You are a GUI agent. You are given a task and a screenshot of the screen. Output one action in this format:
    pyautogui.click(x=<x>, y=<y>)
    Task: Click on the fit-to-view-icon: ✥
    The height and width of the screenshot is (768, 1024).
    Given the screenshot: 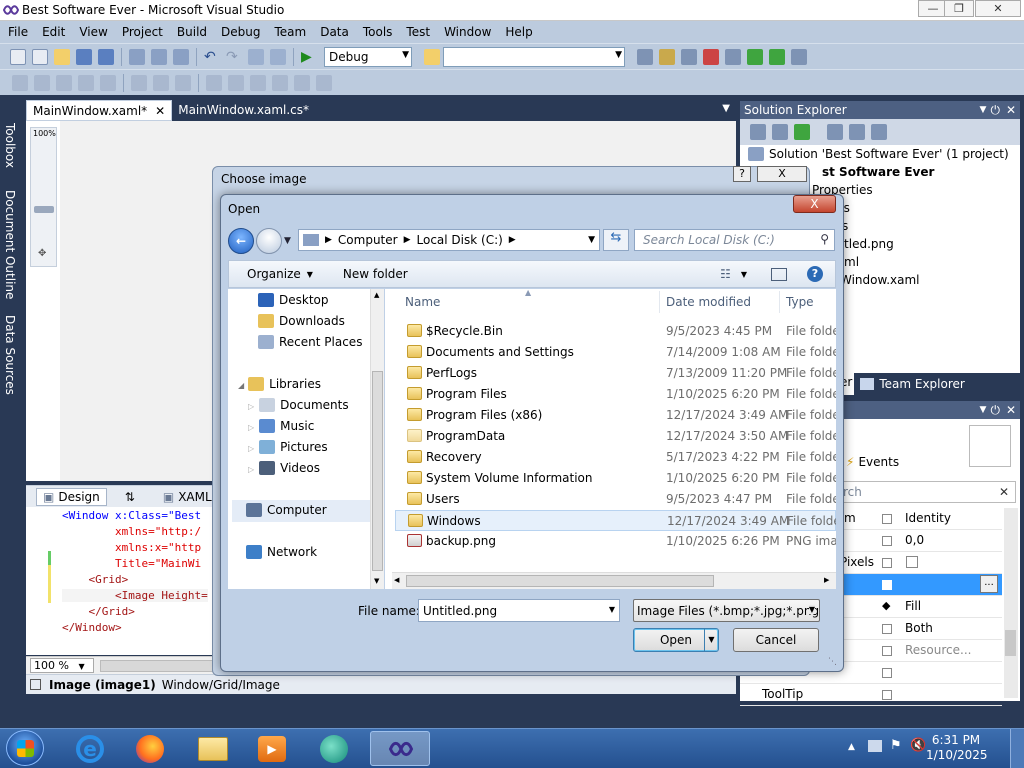 What is the action you would take?
    pyautogui.click(x=42, y=253)
    